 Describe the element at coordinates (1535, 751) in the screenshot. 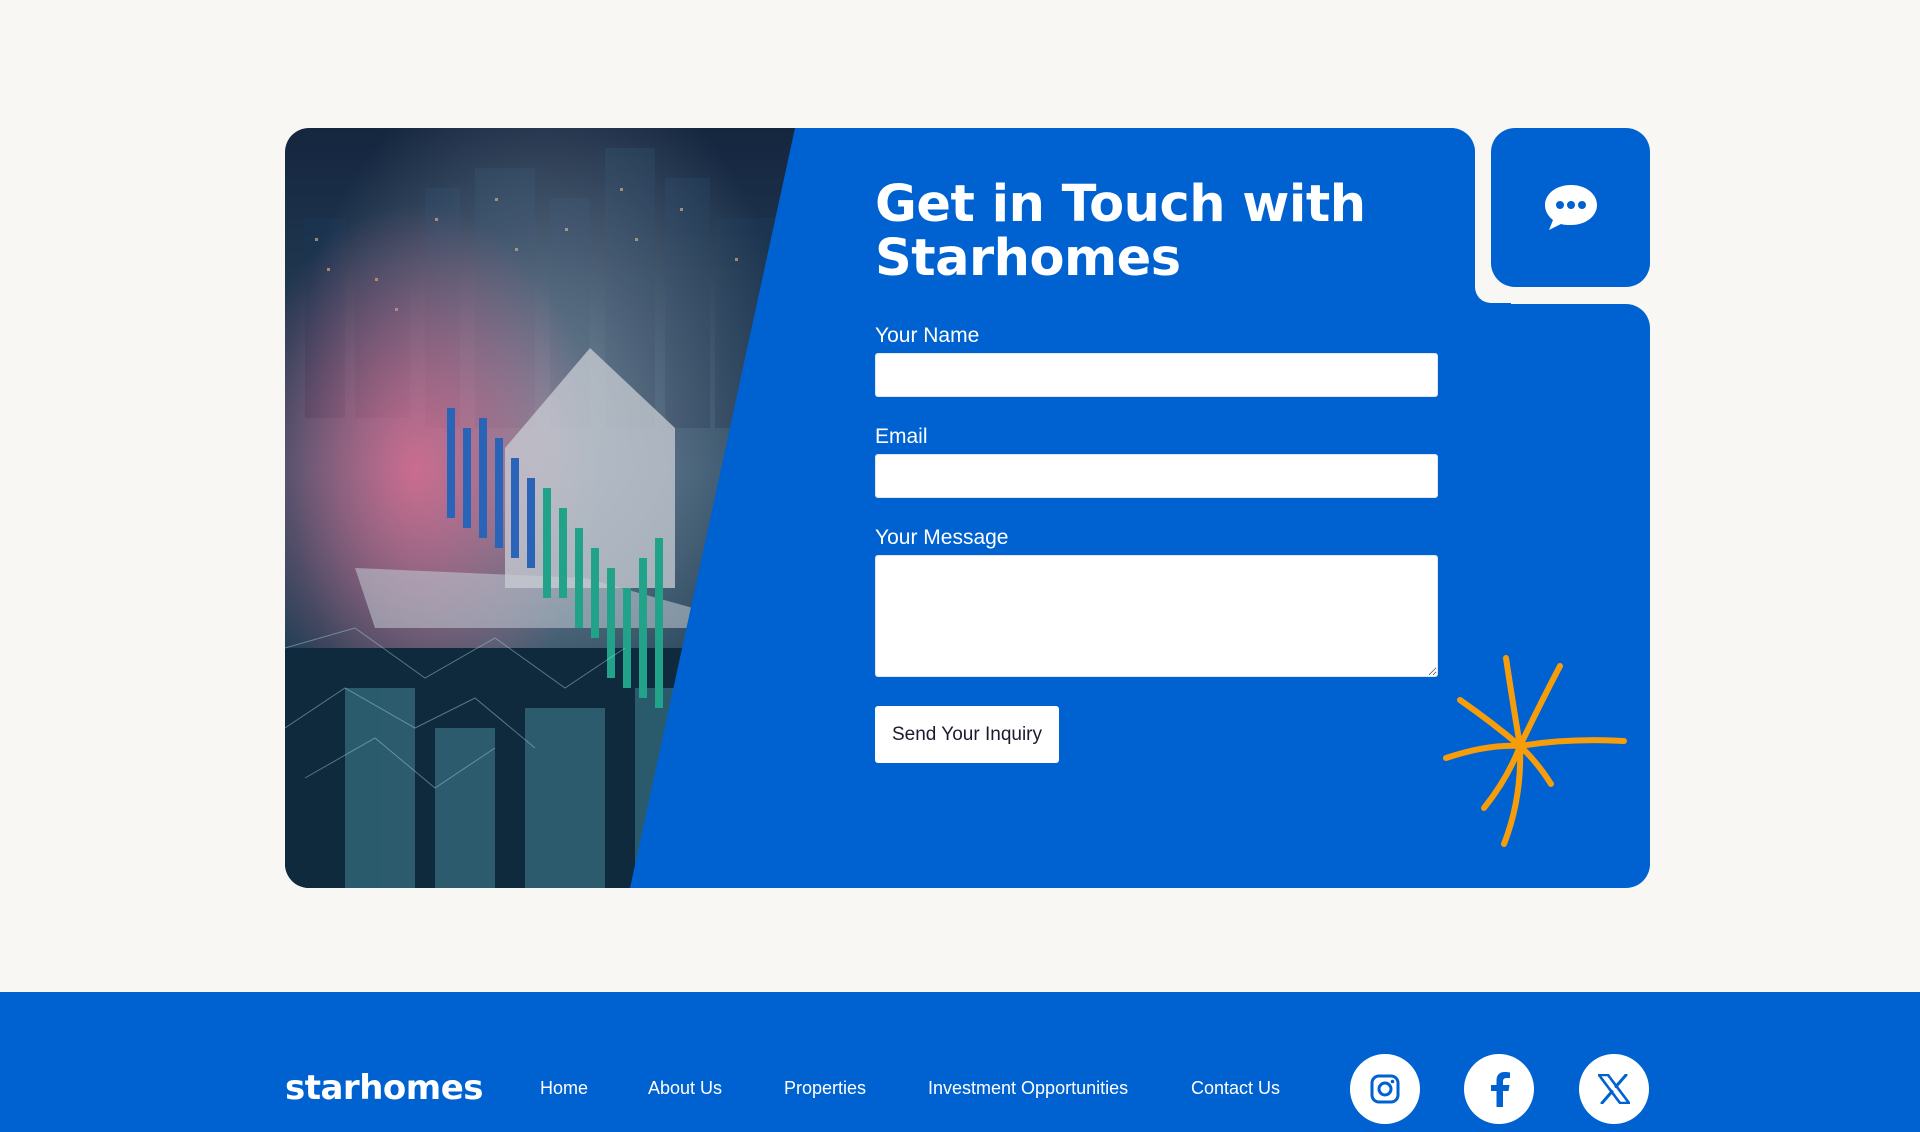

I see `starburst-icon` at that location.